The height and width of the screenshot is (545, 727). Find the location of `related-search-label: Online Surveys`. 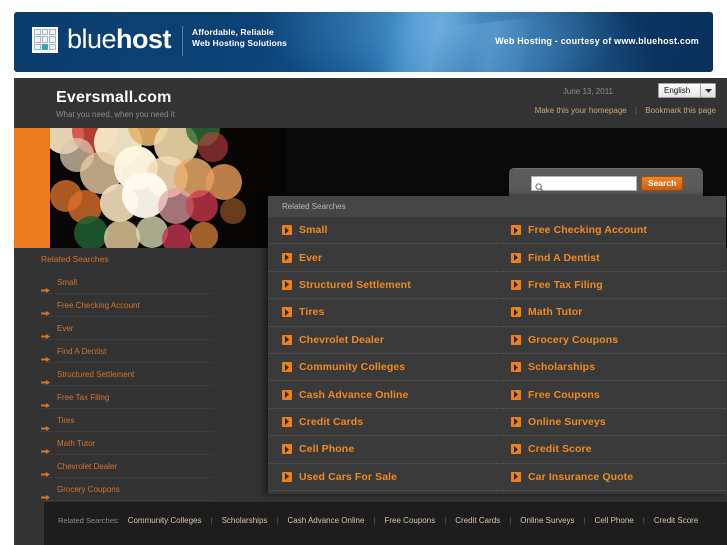

related-search-label: Online Surveys is located at coordinates (567, 421).